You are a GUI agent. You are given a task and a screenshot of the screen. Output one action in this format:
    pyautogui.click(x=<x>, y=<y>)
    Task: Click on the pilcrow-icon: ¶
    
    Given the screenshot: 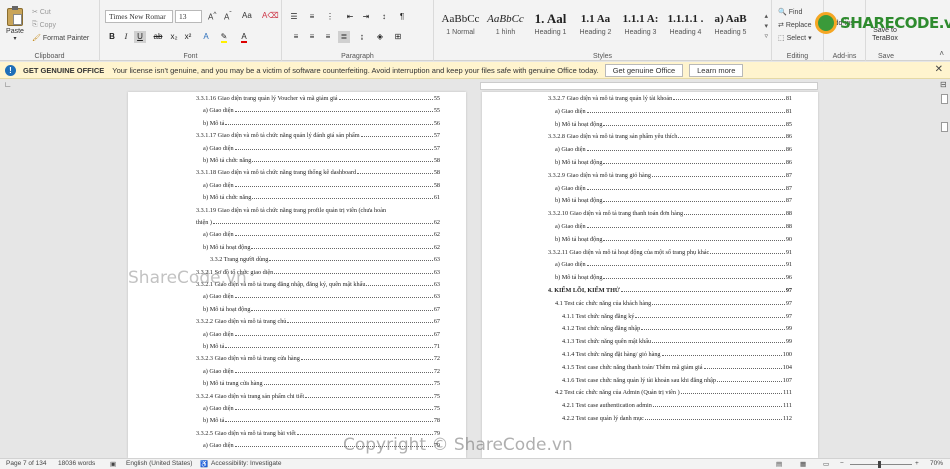 What is the action you would take?
    pyautogui.click(x=402, y=17)
    